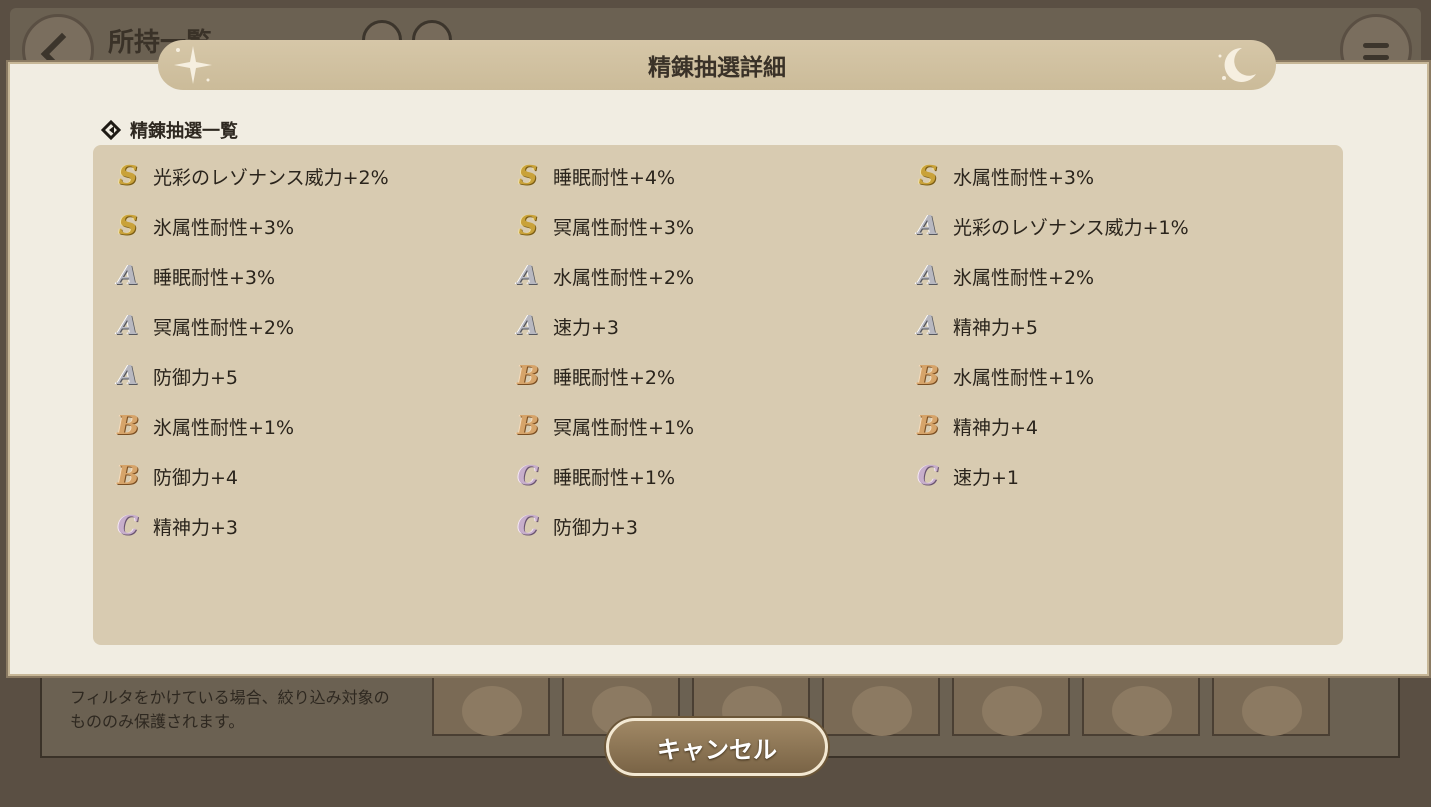 This screenshot has height=807, width=1431. Describe the element at coordinates (315, 376) in the screenshot. I see `refine-entry: A 防御力+5` at that location.